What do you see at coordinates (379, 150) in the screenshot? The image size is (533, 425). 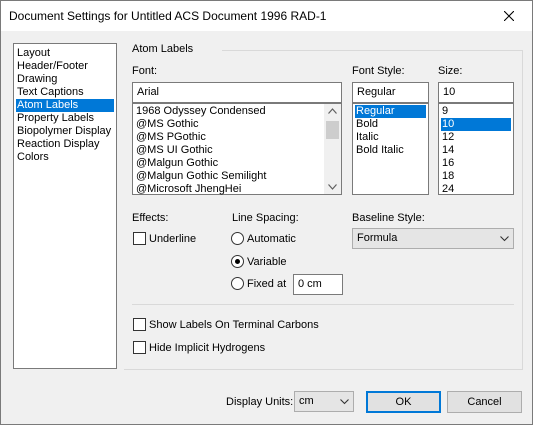 I see `font-style-option: Bold Italic` at bounding box center [379, 150].